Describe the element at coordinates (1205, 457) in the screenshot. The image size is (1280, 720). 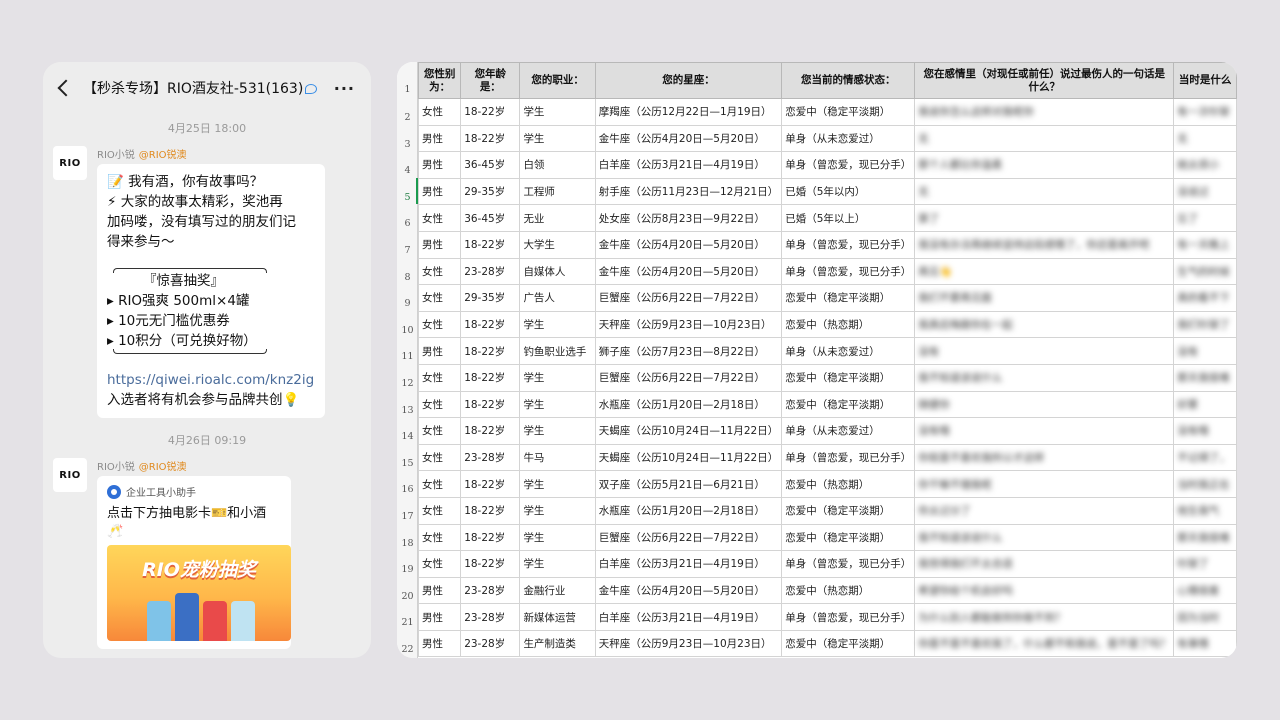
I see `table-cell: 不记得了，` at that location.